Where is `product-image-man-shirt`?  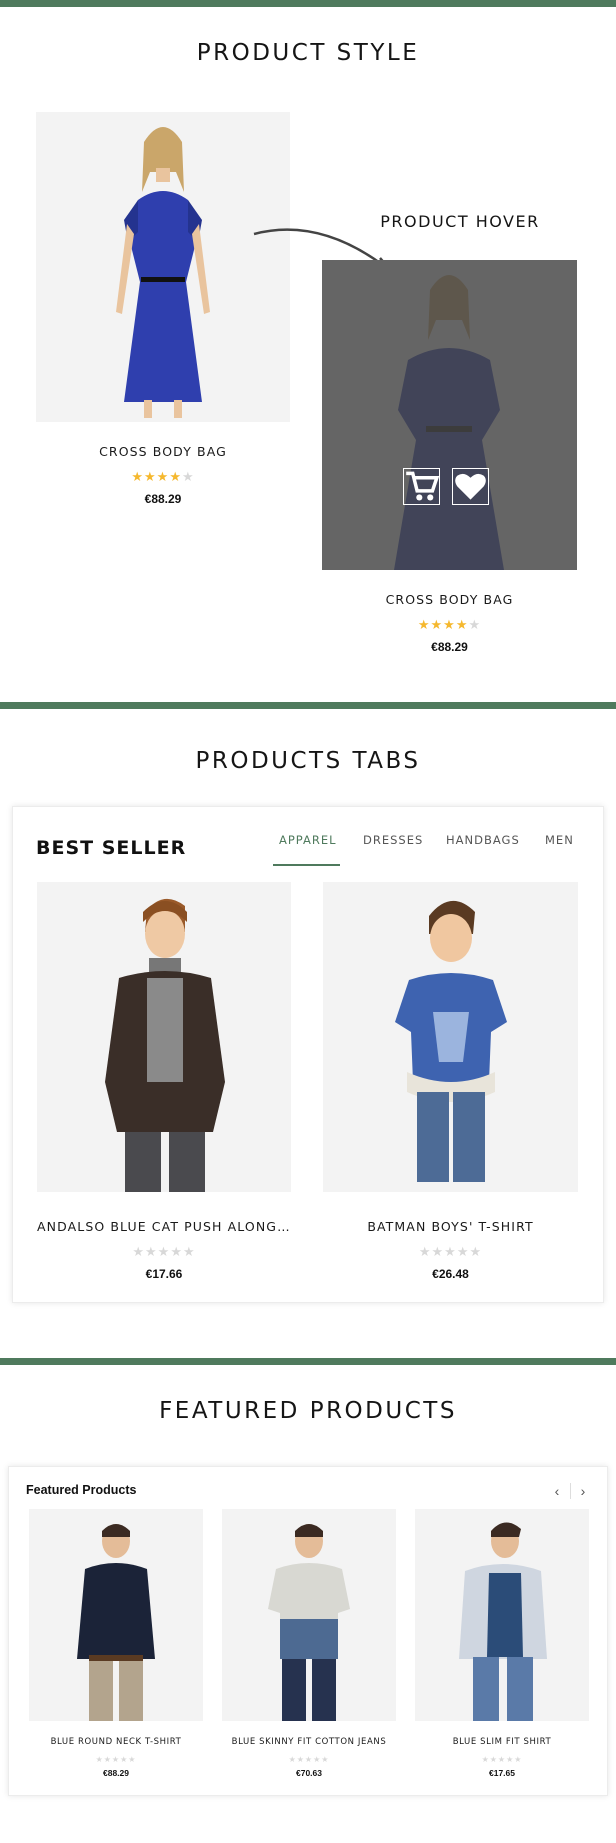
product-image-man-shirt is located at coordinates (116, 1615).